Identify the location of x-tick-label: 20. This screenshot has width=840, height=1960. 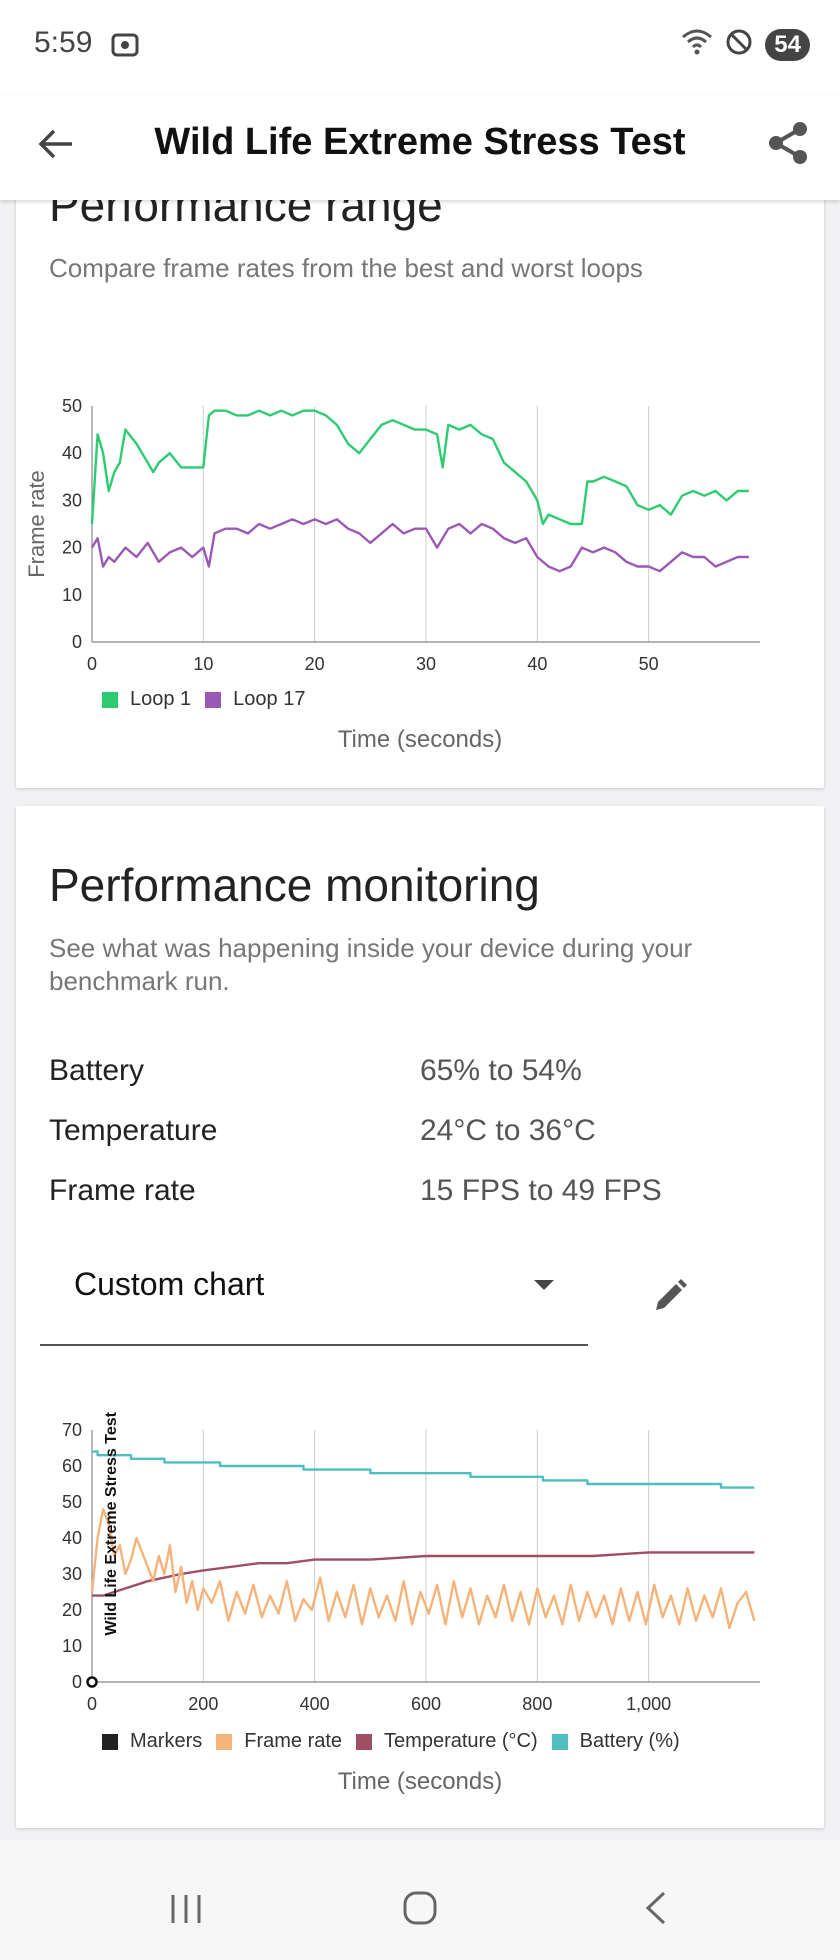
(315, 664).